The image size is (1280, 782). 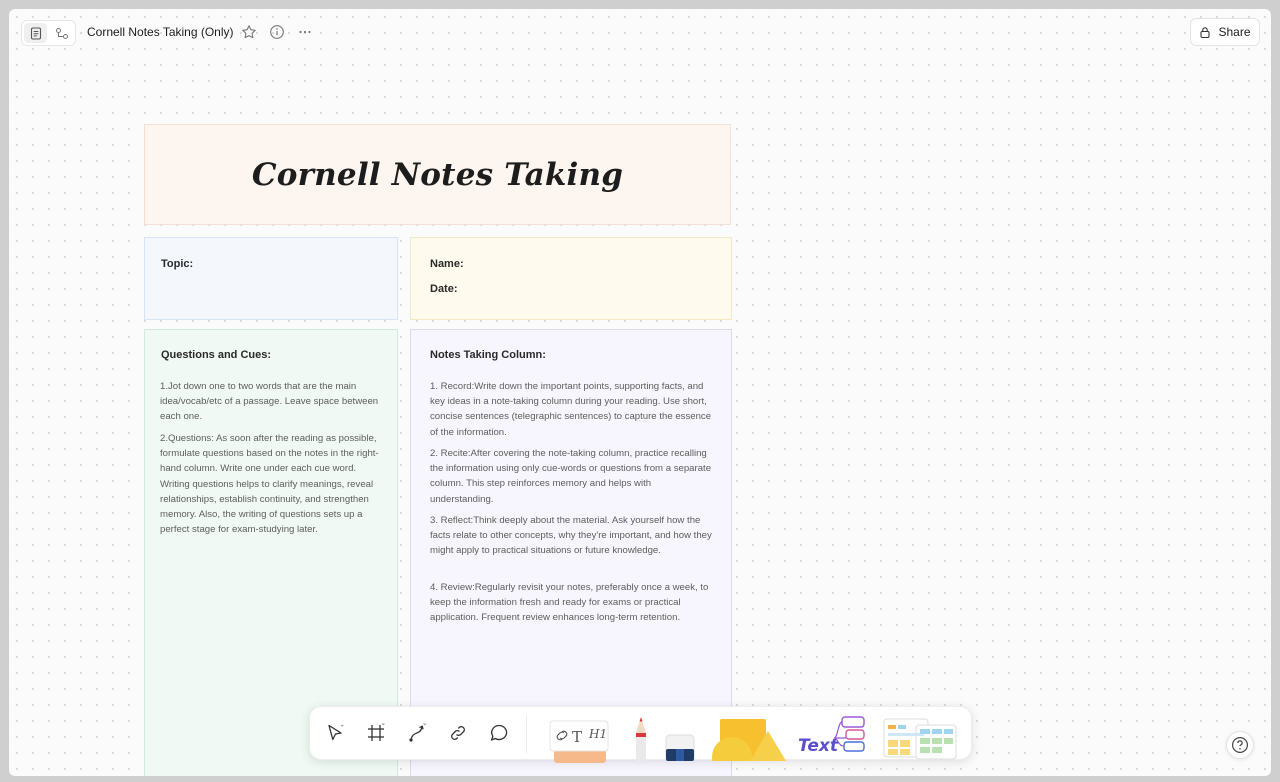 I want to click on topic-label: Topic:, so click(x=177, y=264).